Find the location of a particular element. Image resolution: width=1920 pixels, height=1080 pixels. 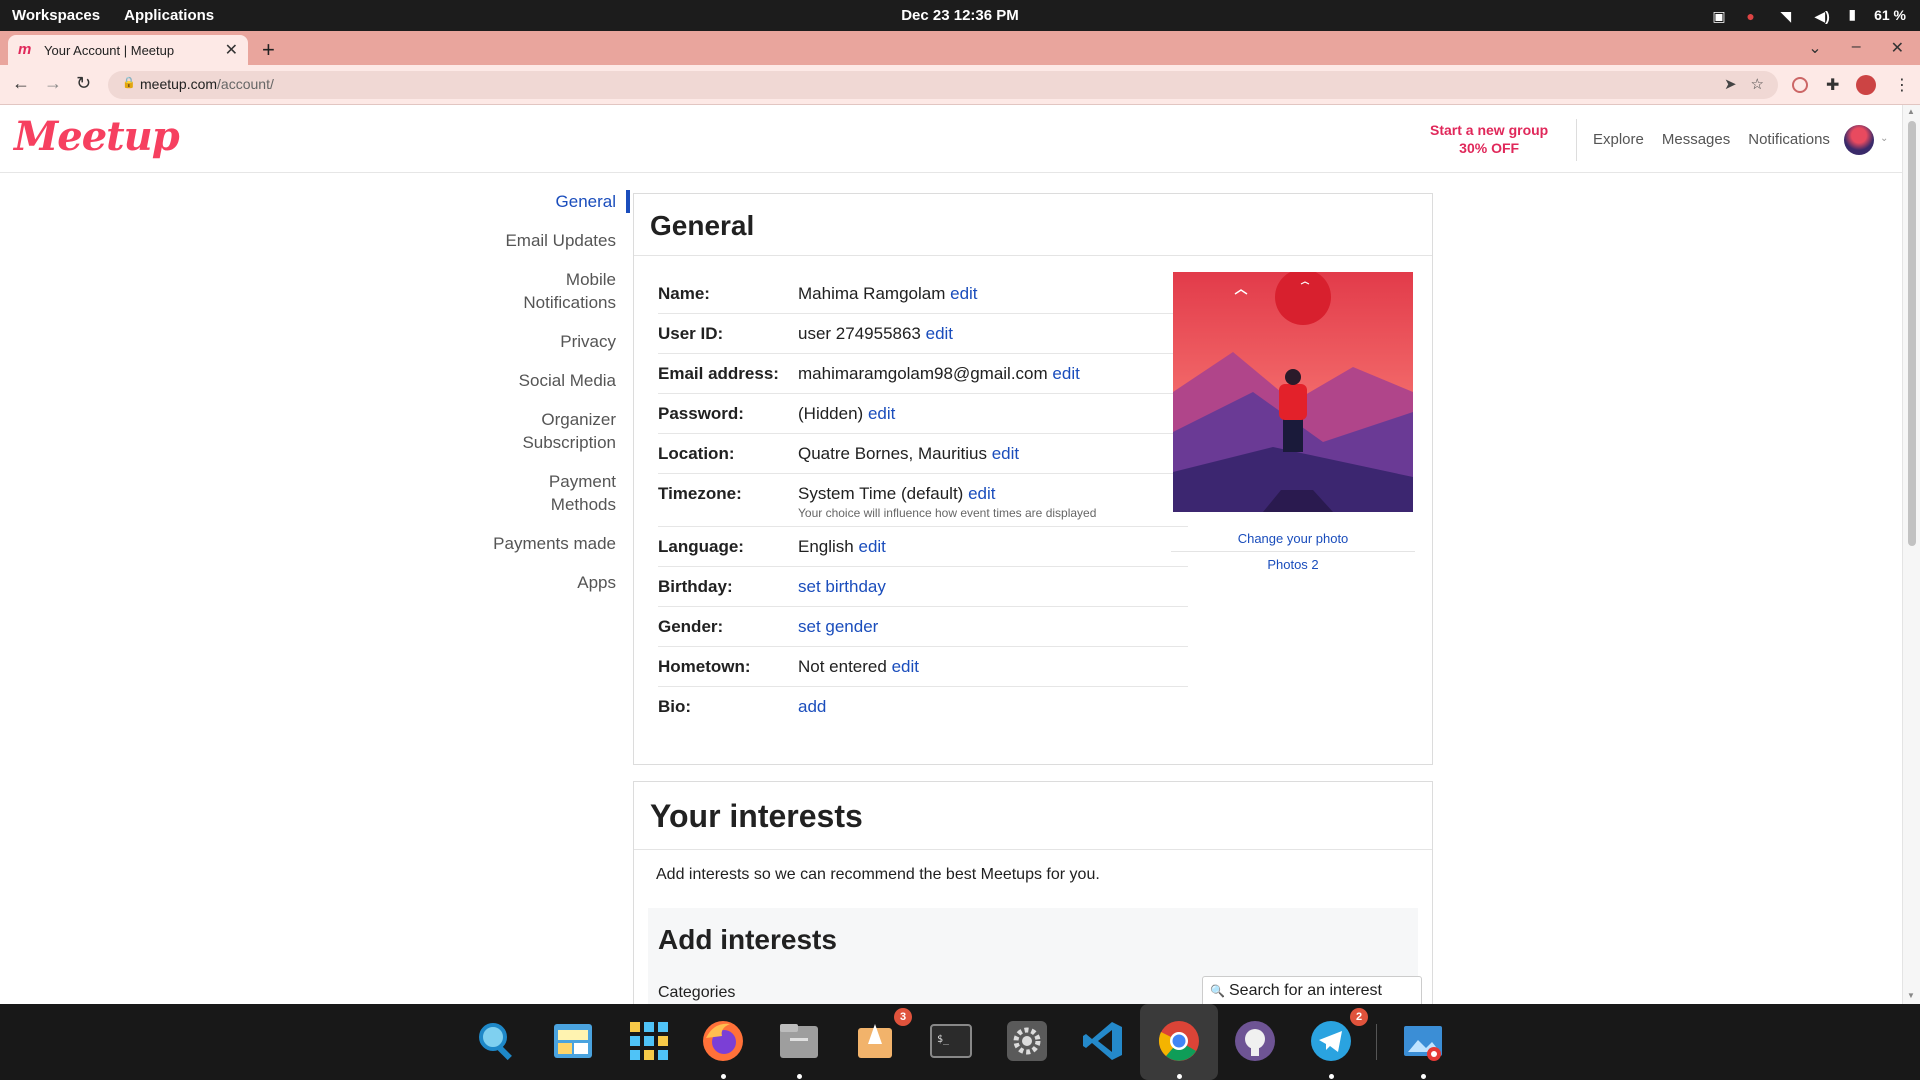

bookmark-star-icon: ☆ is located at coordinates (1757, 84).